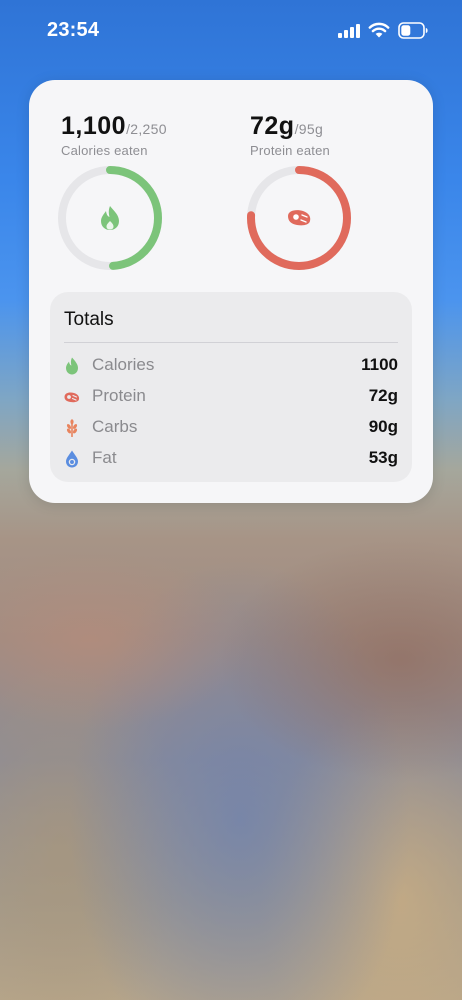  What do you see at coordinates (350, 31) in the screenshot?
I see `cellular-signal-icon` at bounding box center [350, 31].